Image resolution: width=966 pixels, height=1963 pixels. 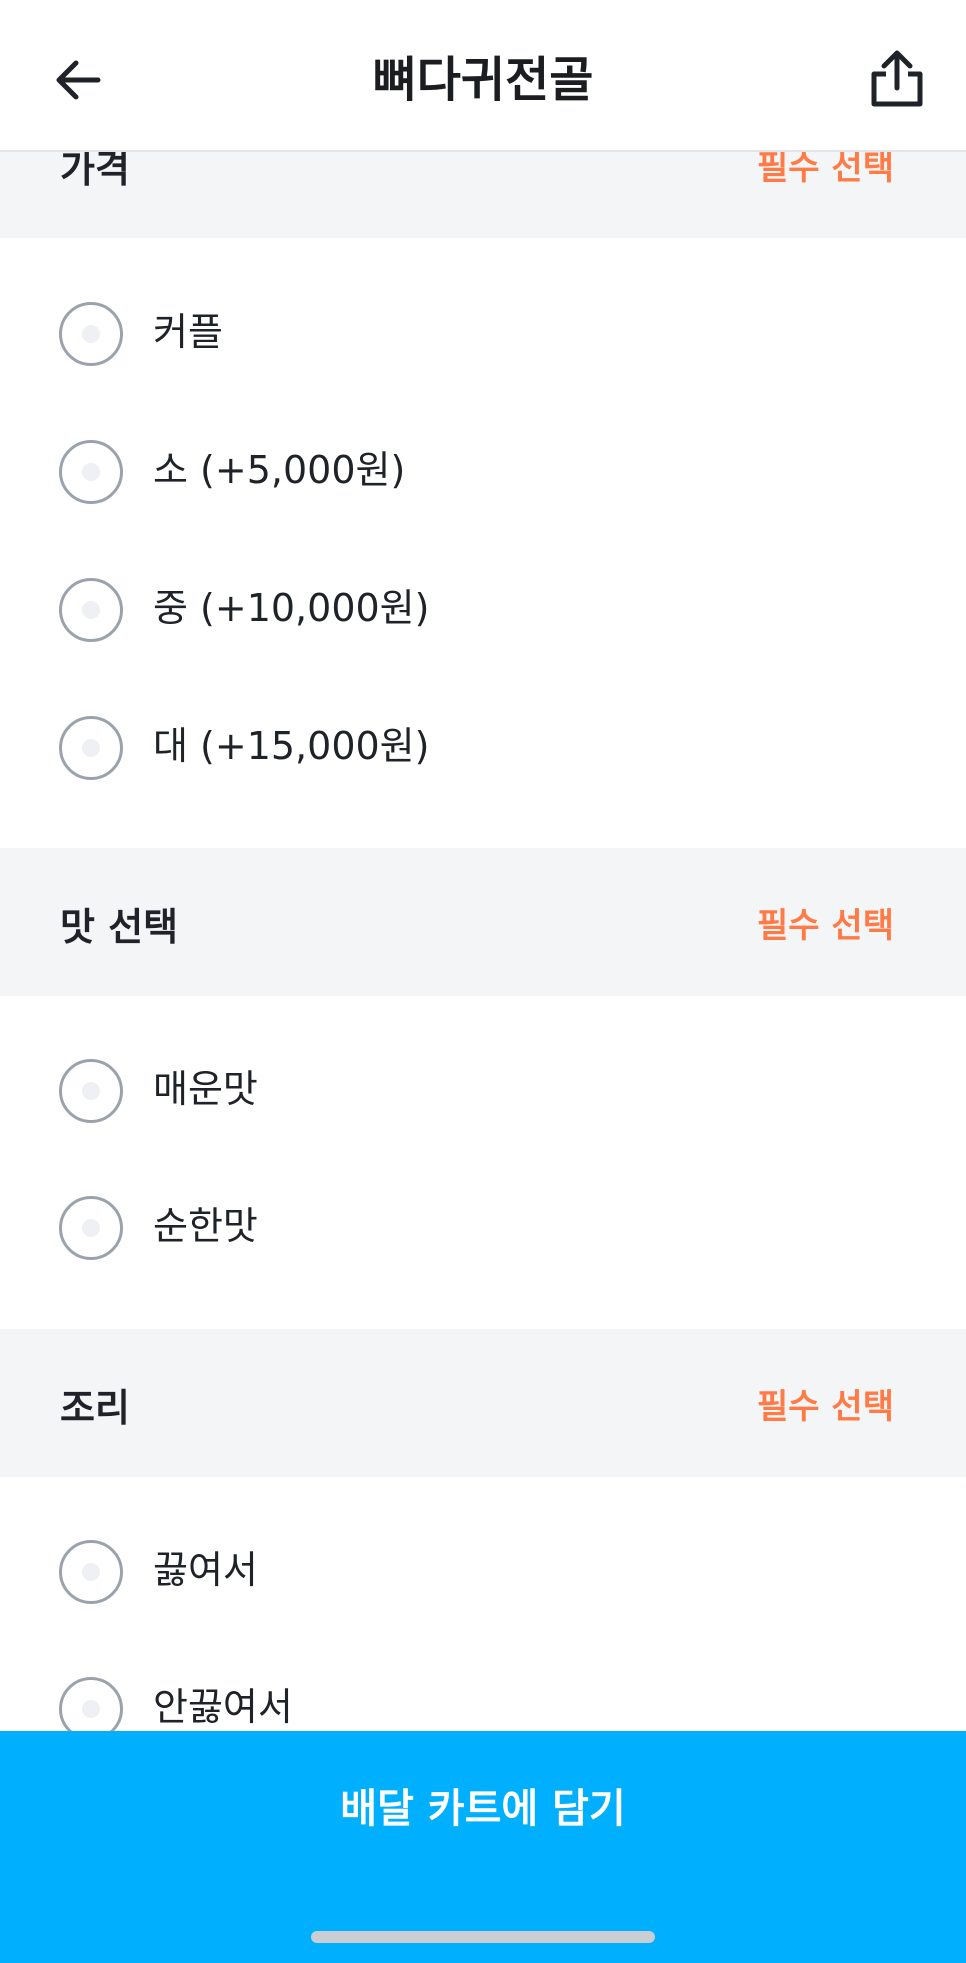 What do you see at coordinates (483, 471) in the screenshot?
I see `option-small: 소 (+5,000원)` at bounding box center [483, 471].